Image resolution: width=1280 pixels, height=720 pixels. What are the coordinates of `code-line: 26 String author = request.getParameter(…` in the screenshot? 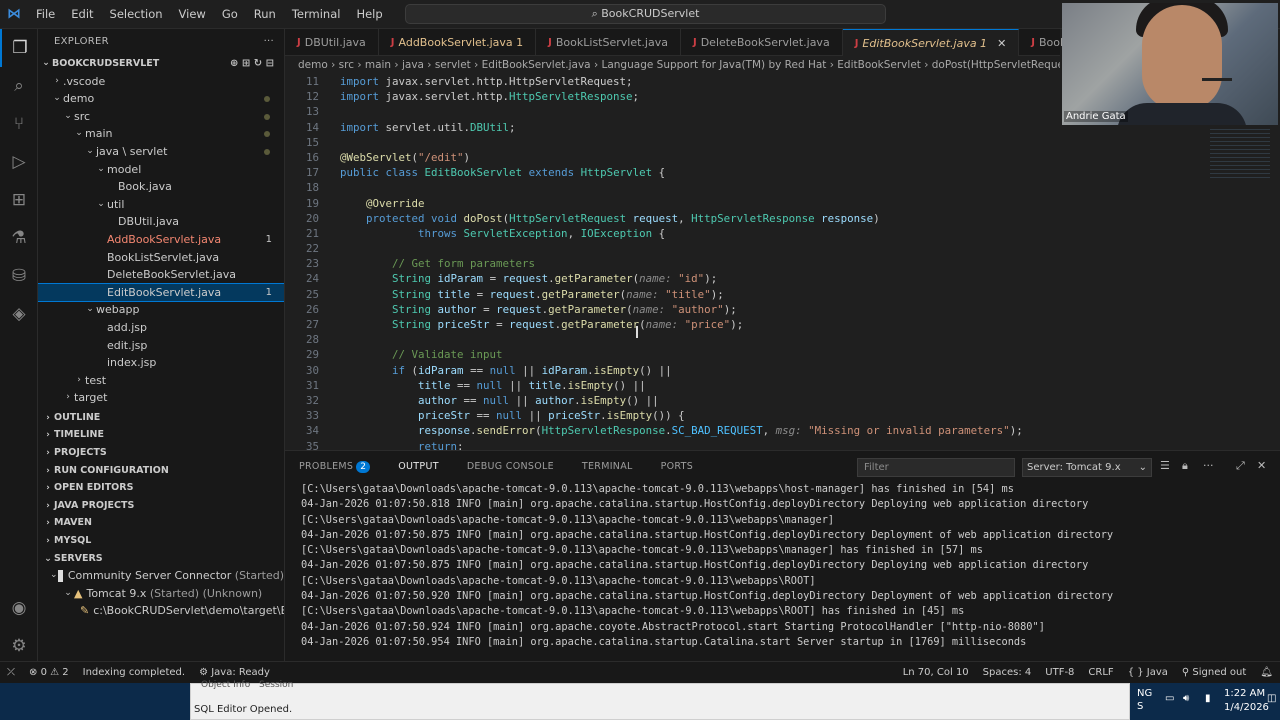 It's located at (782, 309).